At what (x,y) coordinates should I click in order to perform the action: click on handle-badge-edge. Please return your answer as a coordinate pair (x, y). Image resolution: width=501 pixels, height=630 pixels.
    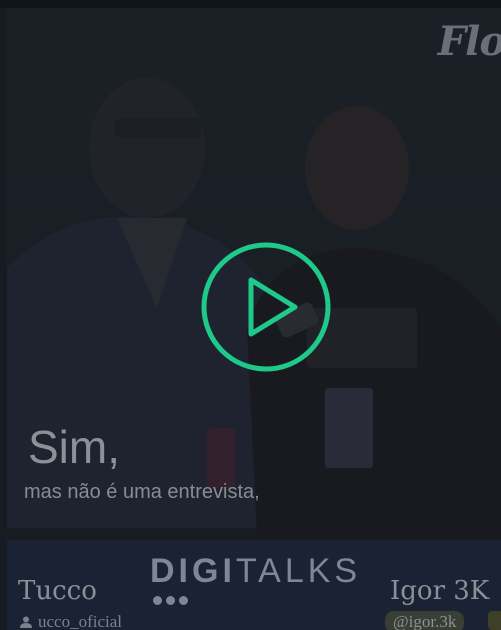
    Looking at the image, I should click on (494, 620).